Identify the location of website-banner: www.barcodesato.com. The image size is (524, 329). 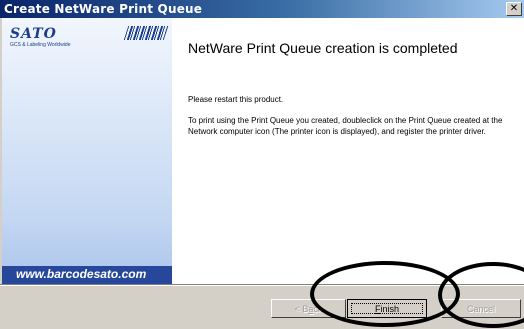
(87, 275).